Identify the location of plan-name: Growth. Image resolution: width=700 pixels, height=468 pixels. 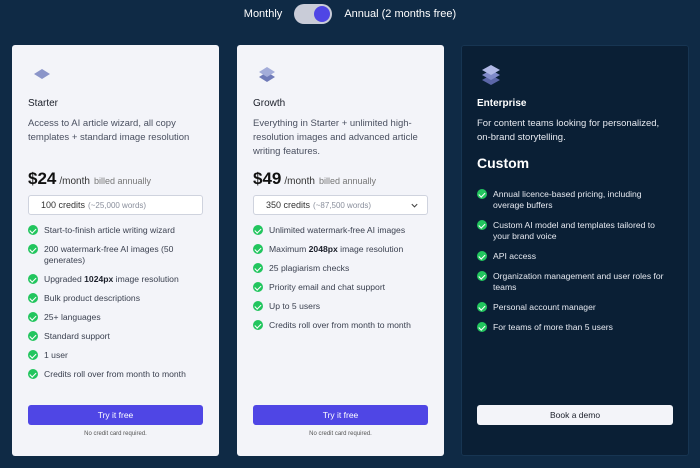
(269, 103).